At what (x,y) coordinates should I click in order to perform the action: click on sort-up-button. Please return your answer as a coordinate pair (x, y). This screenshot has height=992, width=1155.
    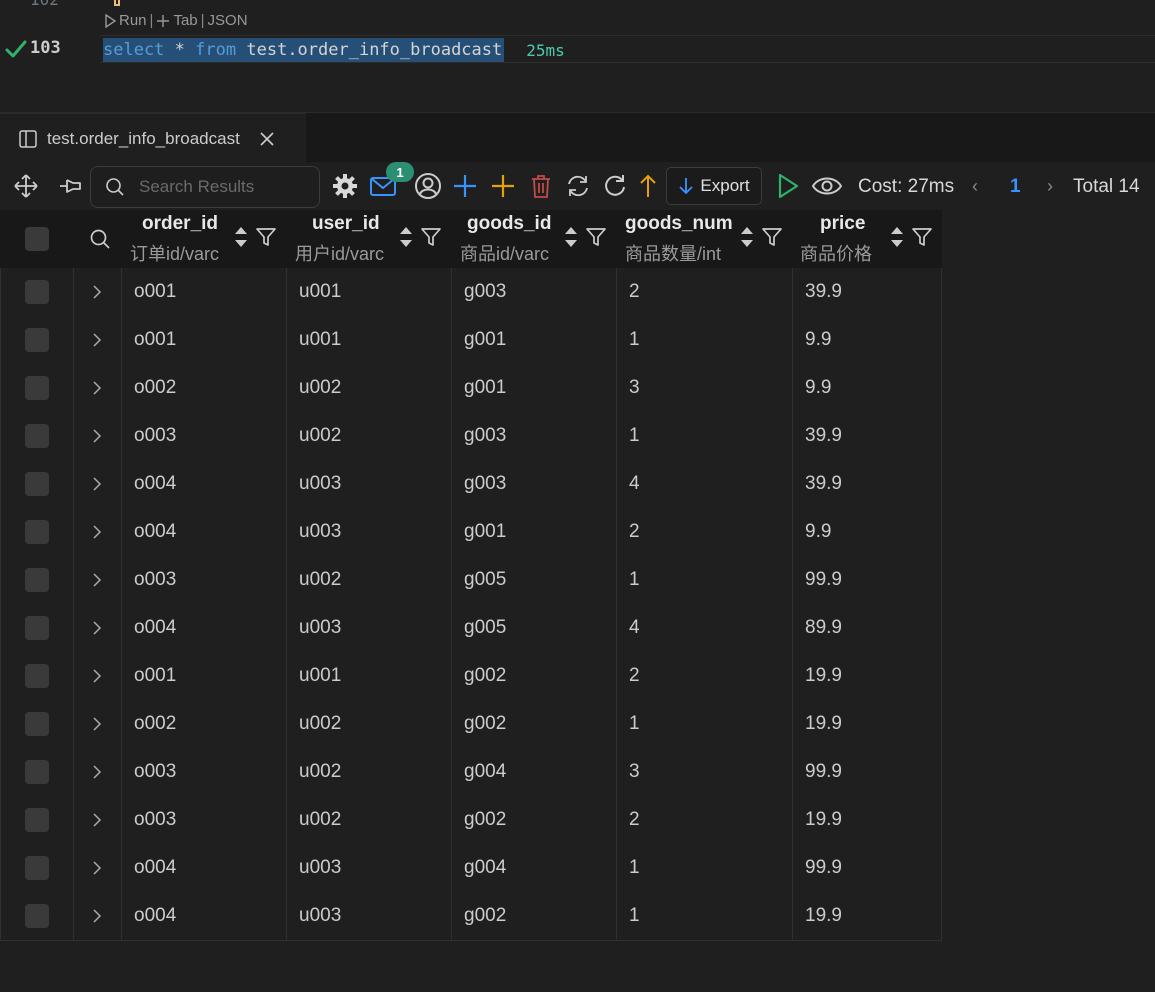
    Looking at the image, I should click on (648, 186).